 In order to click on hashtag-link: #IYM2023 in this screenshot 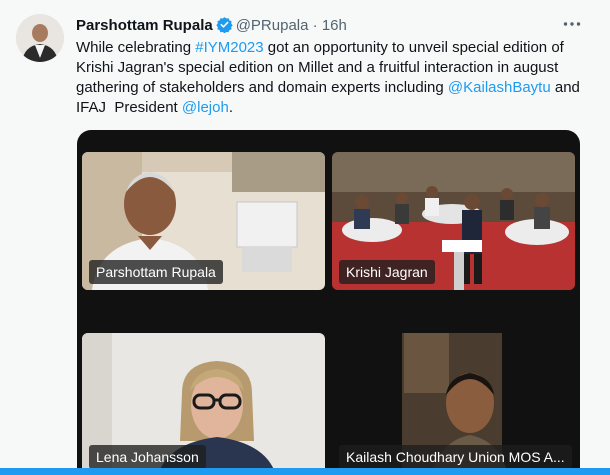, I will do `click(229, 47)`.